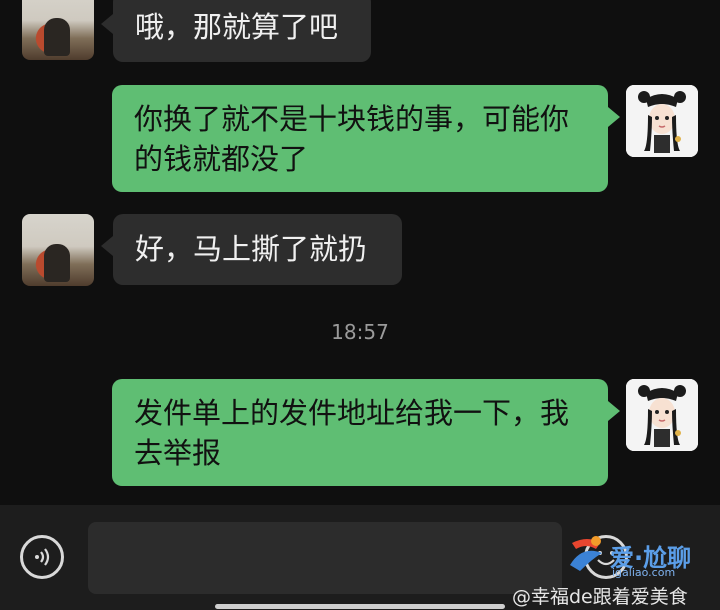 The height and width of the screenshot is (610, 720). What do you see at coordinates (352, 413) in the screenshot?
I see `message-line: 发件单上的发件地址给我一下，我` at bounding box center [352, 413].